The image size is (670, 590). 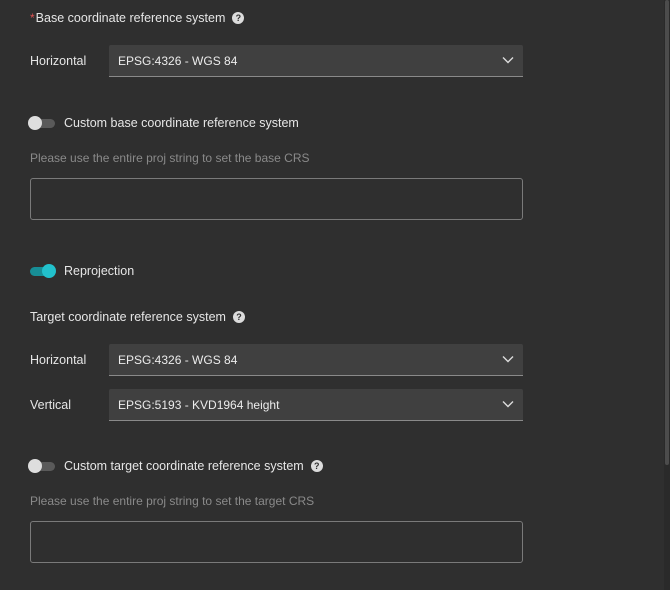 I want to click on target-vertical-row: Vertical EPSG:5193 - KVD1964 height, so click(x=276, y=405).